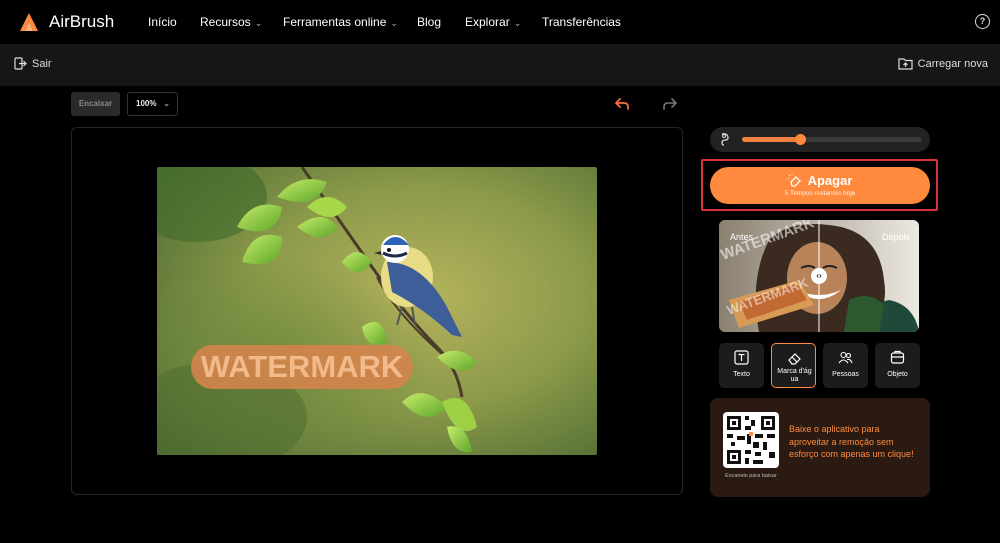  I want to click on qr-code, so click(751, 440).